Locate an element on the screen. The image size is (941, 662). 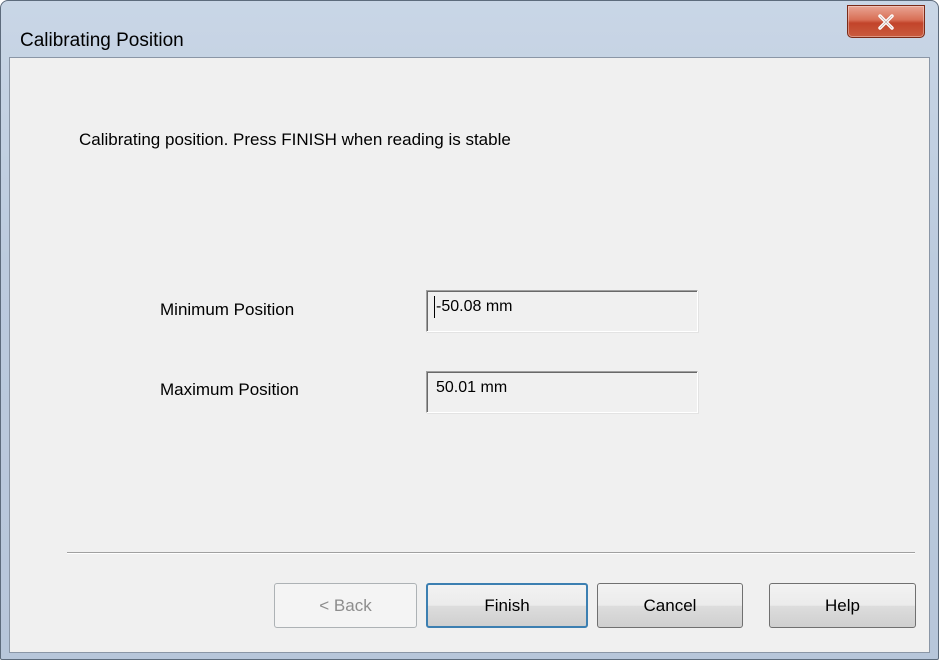
window-title: Calibrating Position is located at coordinates (102, 40).